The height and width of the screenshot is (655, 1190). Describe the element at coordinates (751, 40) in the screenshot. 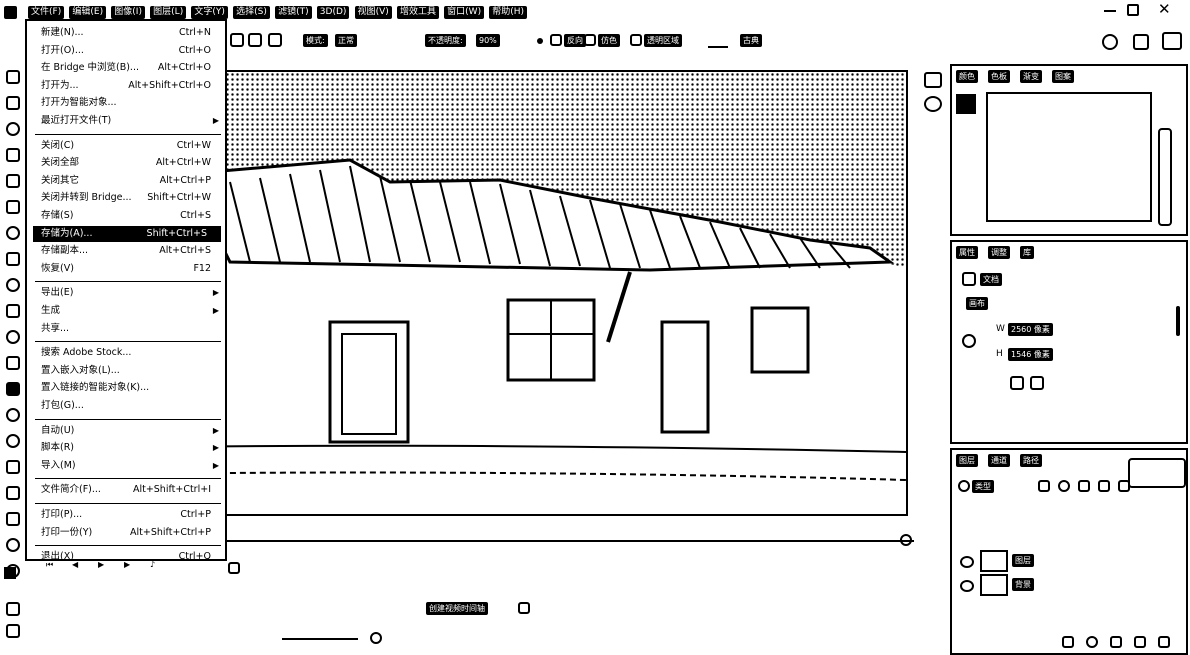

I see `style-dropdown: 古典` at that location.